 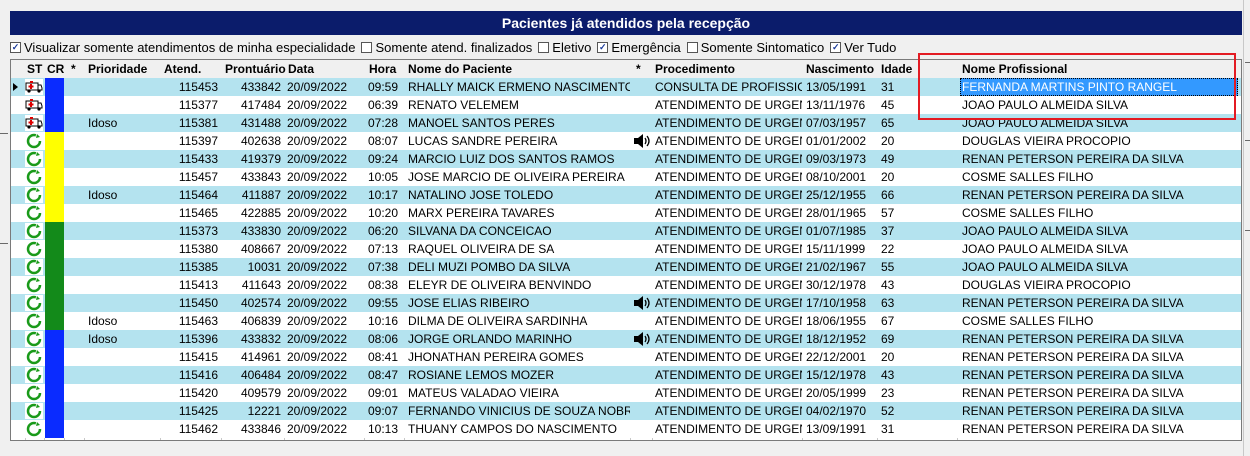 What do you see at coordinates (260, 87) in the screenshot?
I see `cell-prontuario: 433842` at bounding box center [260, 87].